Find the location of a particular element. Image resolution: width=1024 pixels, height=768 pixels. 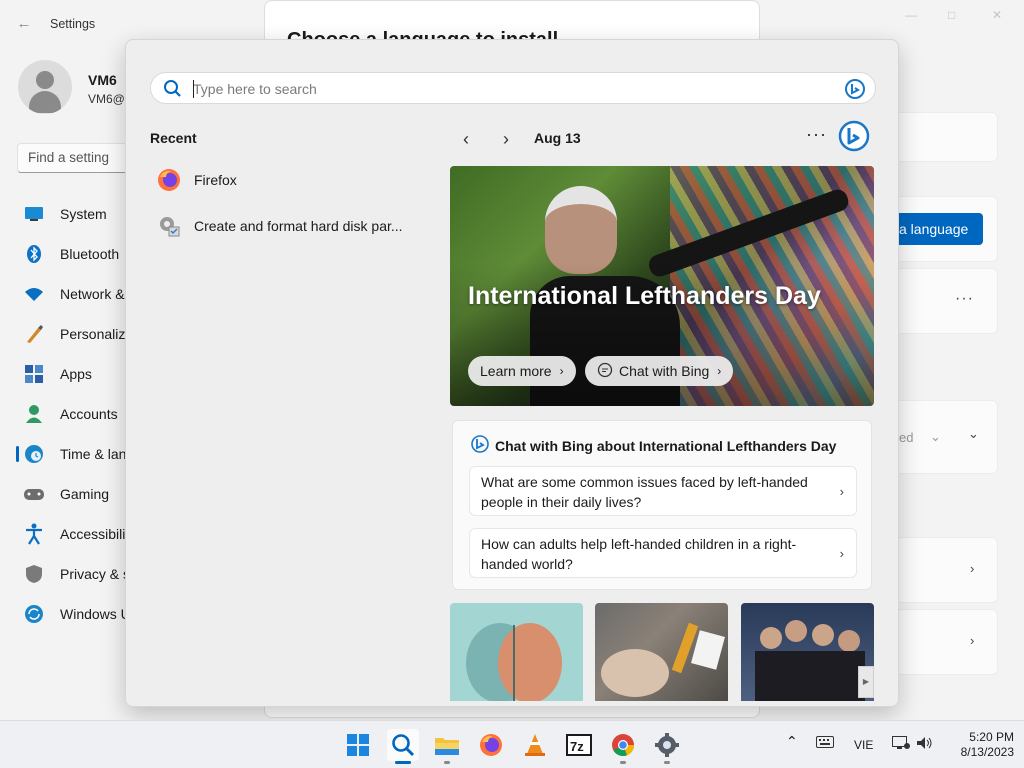

sidebar-item-accessibility: Accessibili is located at coordinates (82, 534).